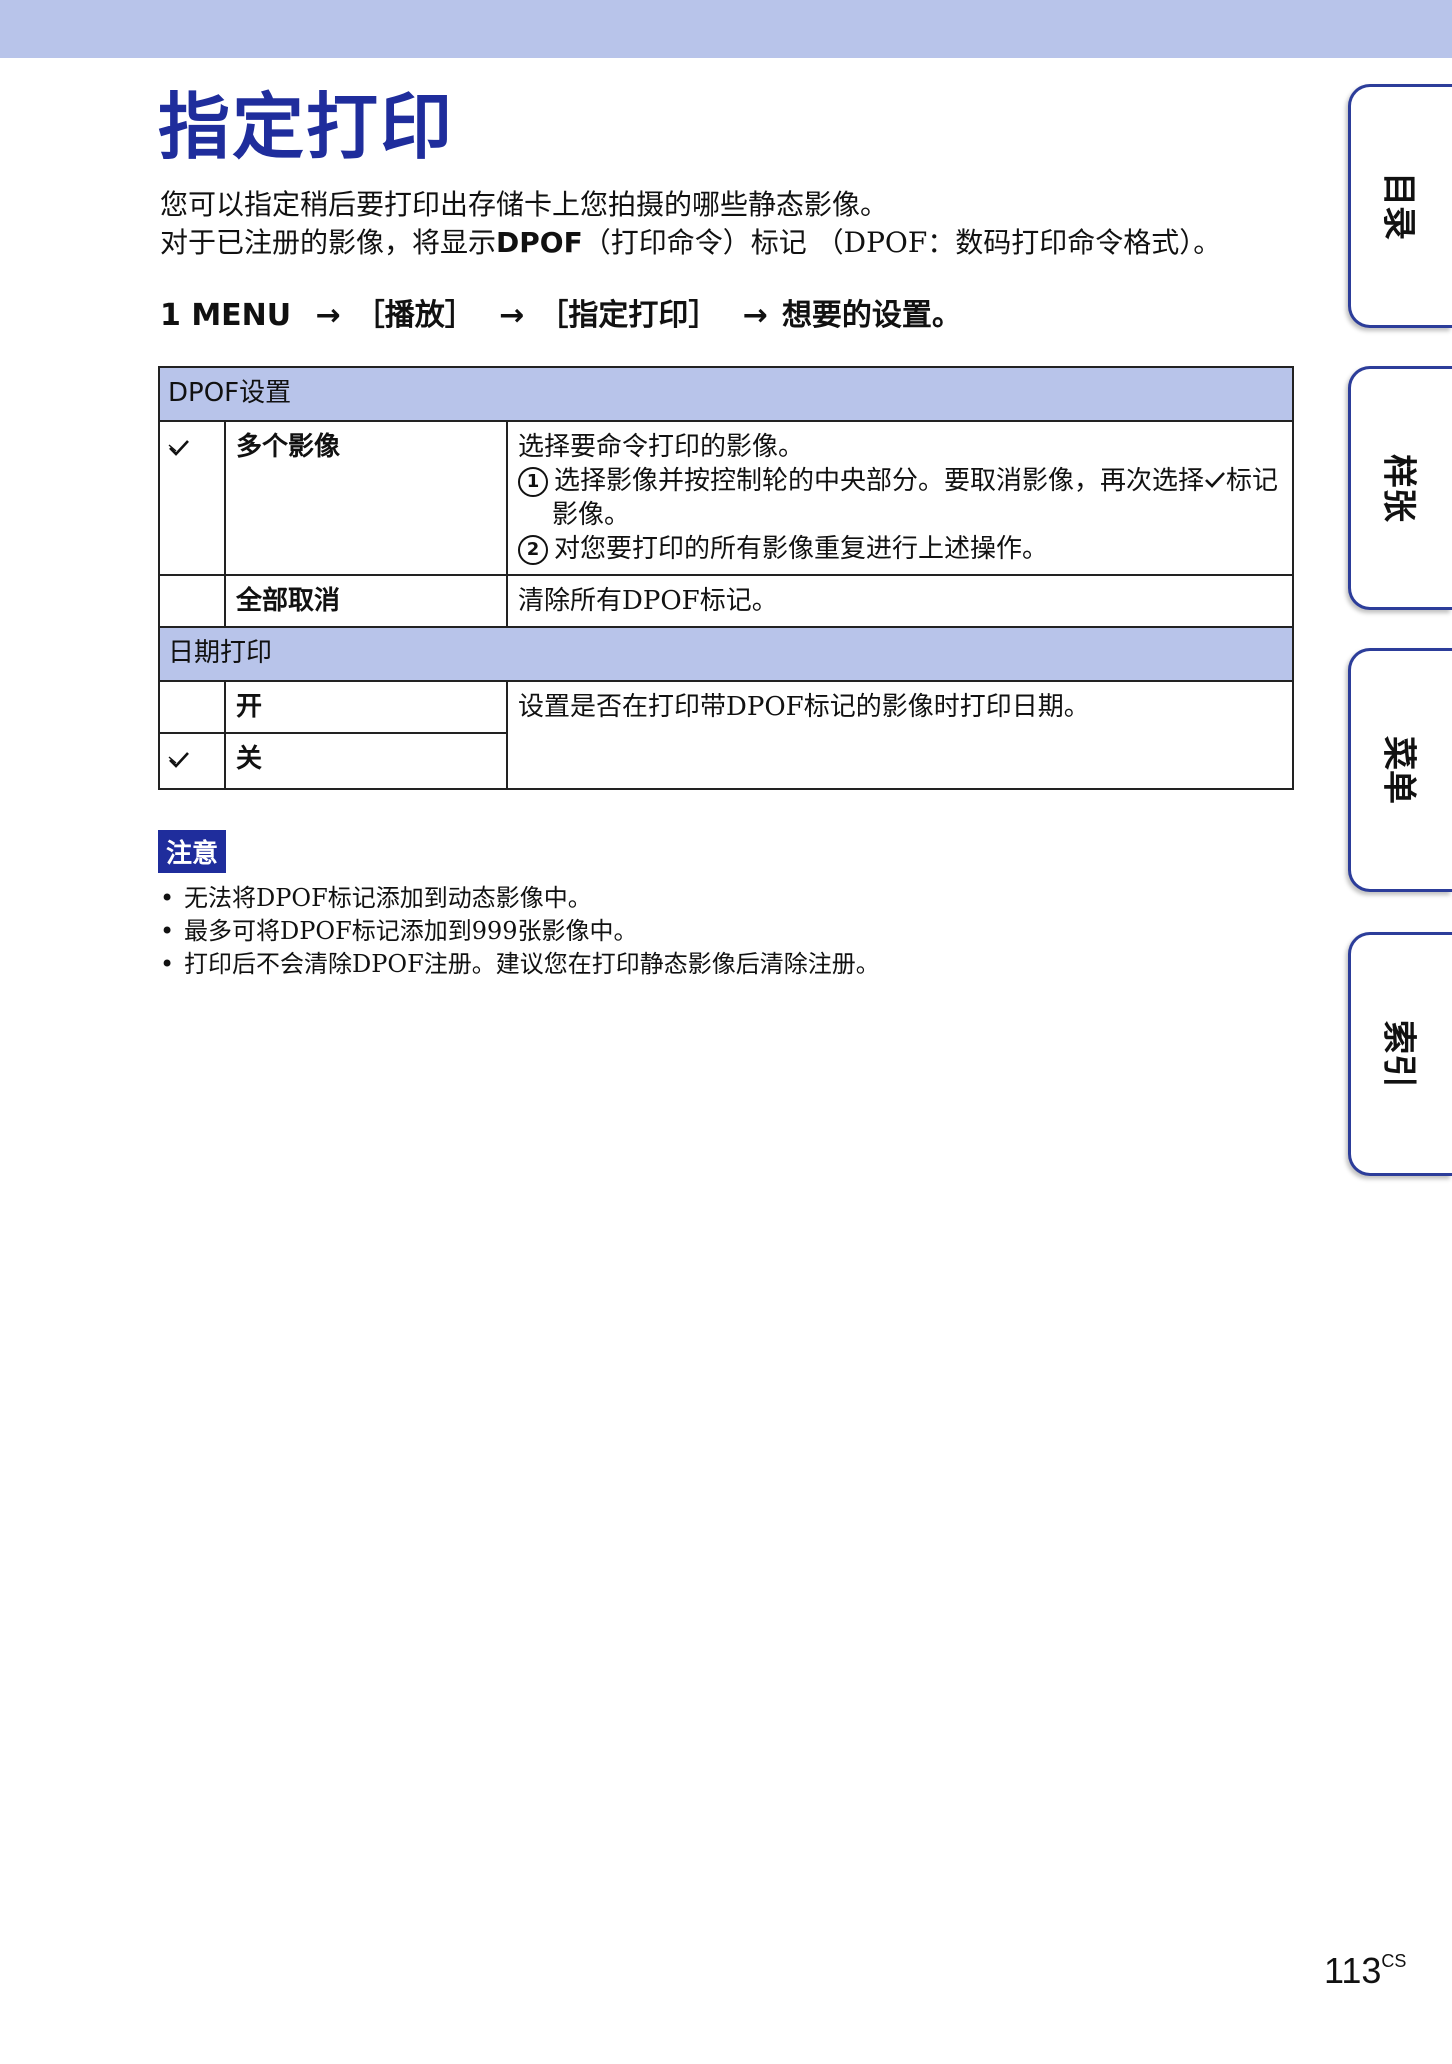 The image size is (1452, 2064). What do you see at coordinates (366, 707) in the screenshot?
I see `option-name: 开` at bounding box center [366, 707].